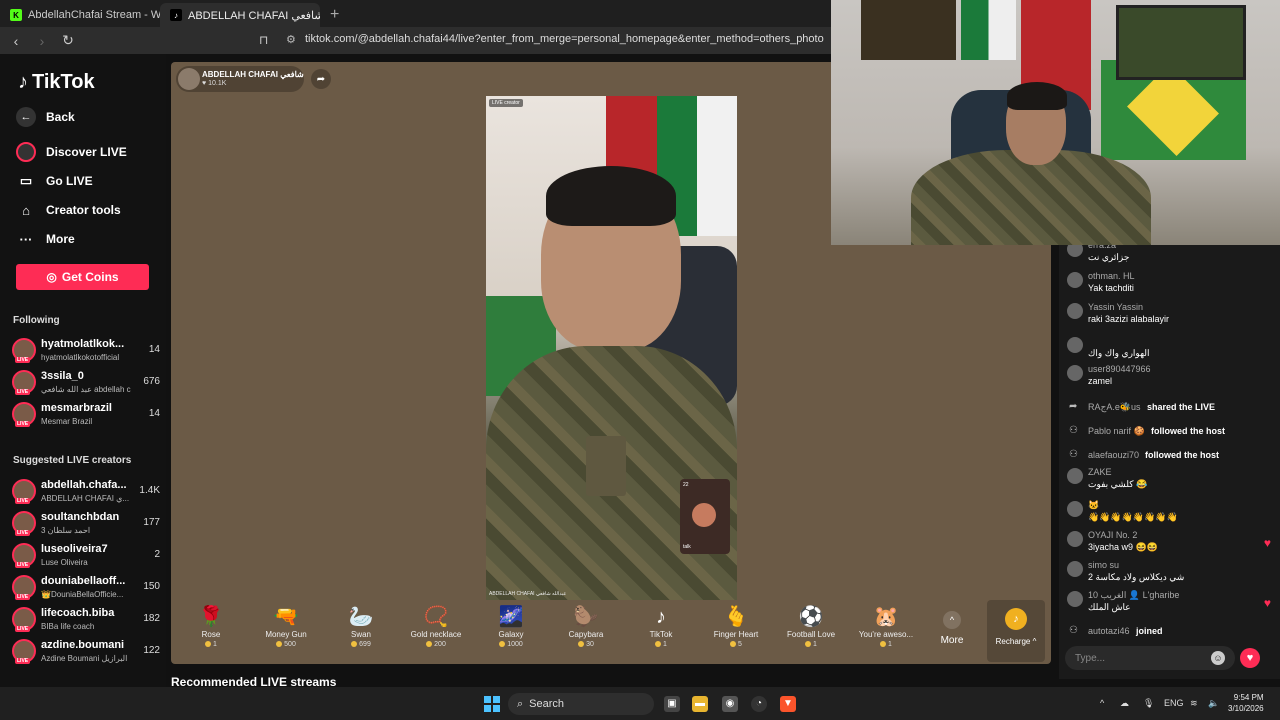 The height and width of the screenshot is (720, 1280). What do you see at coordinates (700, 704) in the screenshot?
I see `file-explorer-icon: ▬` at bounding box center [700, 704].